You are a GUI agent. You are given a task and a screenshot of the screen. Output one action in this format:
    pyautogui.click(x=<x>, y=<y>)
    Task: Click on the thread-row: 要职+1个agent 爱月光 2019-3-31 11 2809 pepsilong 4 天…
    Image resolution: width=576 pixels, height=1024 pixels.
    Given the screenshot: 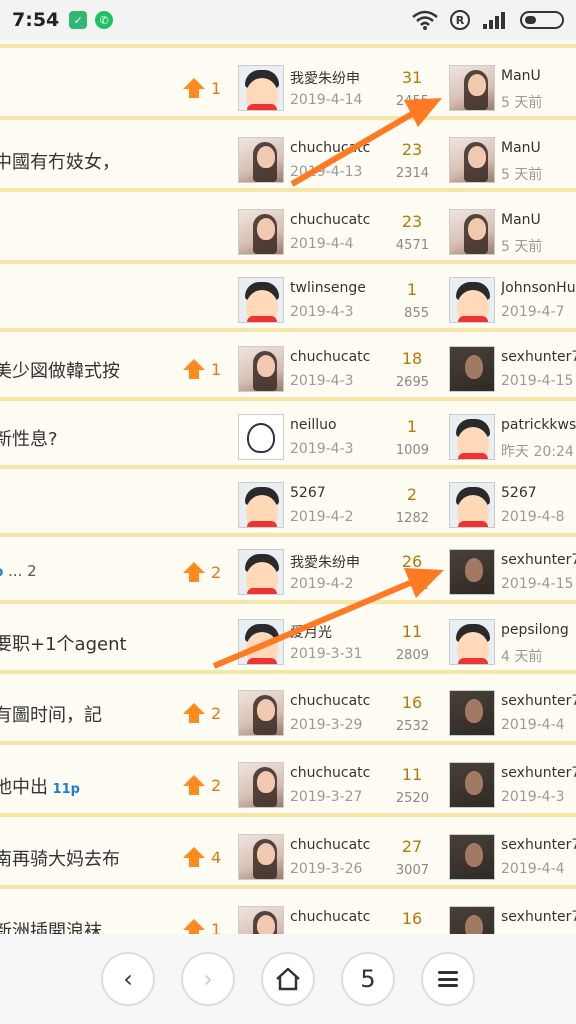 What is the action you would take?
    pyautogui.click(x=288, y=642)
    